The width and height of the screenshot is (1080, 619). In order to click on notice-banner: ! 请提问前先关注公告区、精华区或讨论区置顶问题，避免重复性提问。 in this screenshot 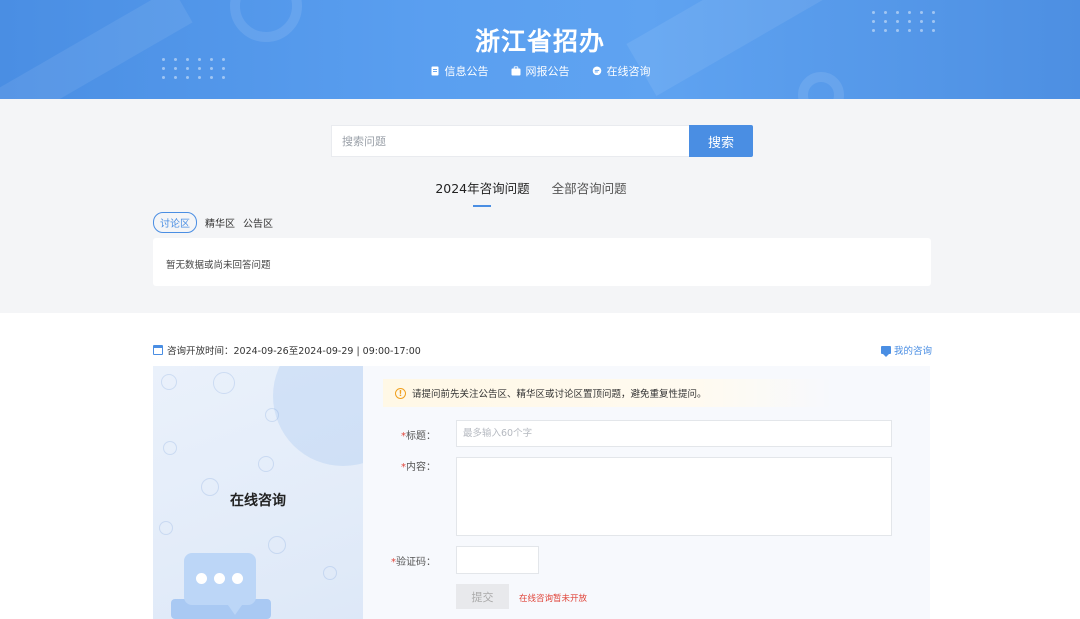, I will do `click(608, 393)`.